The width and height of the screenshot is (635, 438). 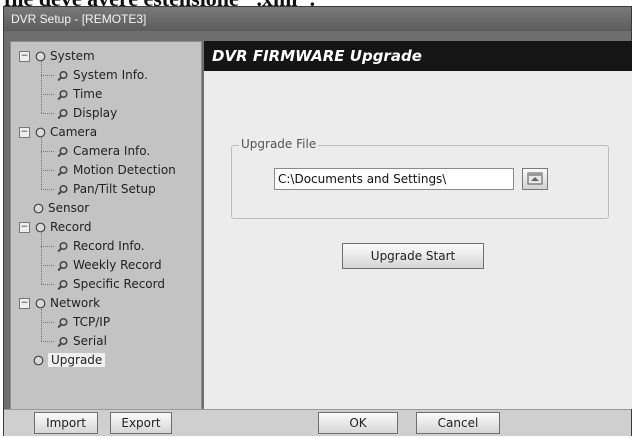 I want to click on browse-button, so click(x=535, y=179).